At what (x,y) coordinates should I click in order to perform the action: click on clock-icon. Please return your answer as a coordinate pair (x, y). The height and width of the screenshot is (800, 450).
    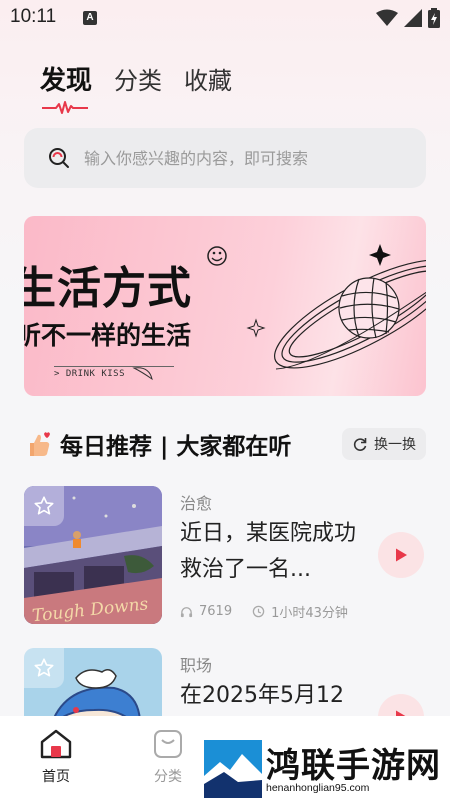
    Looking at the image, I should click on (258, 611).